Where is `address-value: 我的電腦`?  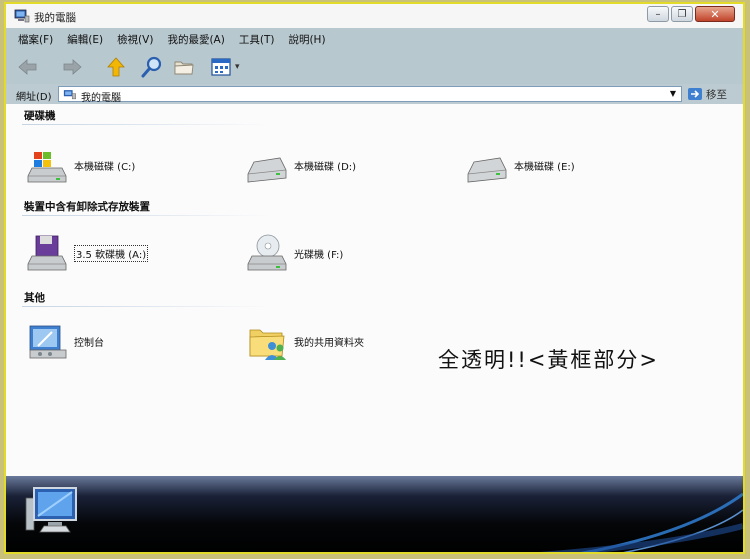 address-value: 我的電腦 is located at coordinates (101, 98).